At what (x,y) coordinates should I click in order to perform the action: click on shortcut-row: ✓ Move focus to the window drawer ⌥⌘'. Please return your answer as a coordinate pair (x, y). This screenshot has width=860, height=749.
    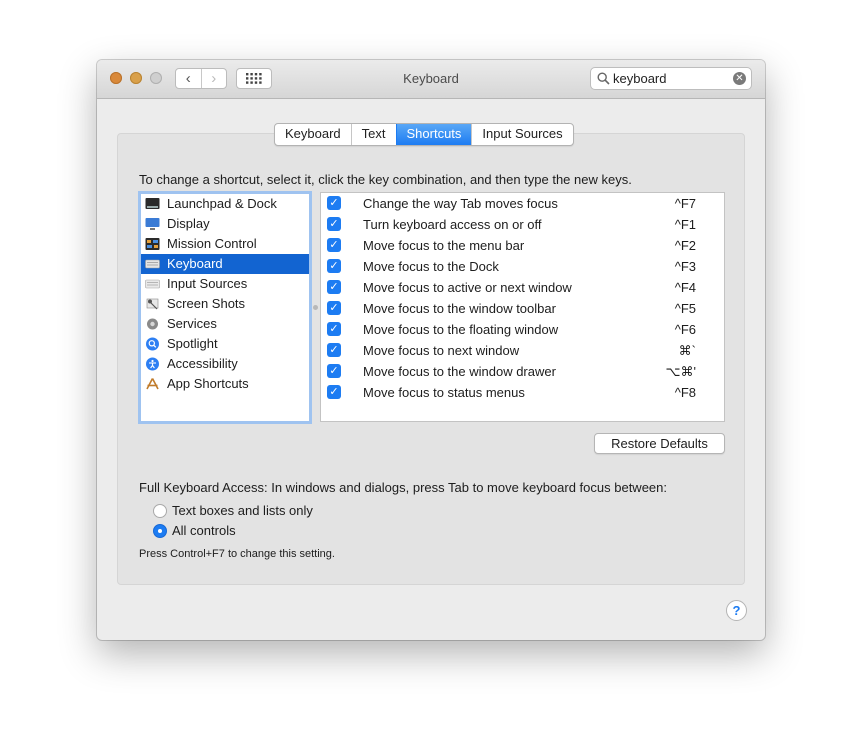
    Looking at the image, I should click on (522, 371).